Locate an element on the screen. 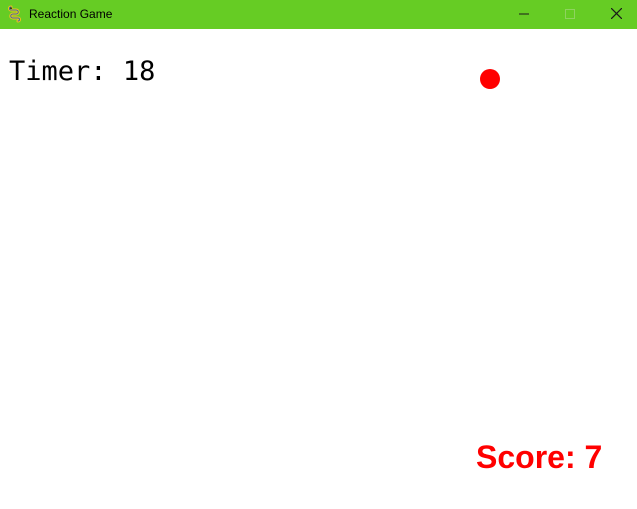  timer-display: Timer: 18 is located at coordinates (82, 72).